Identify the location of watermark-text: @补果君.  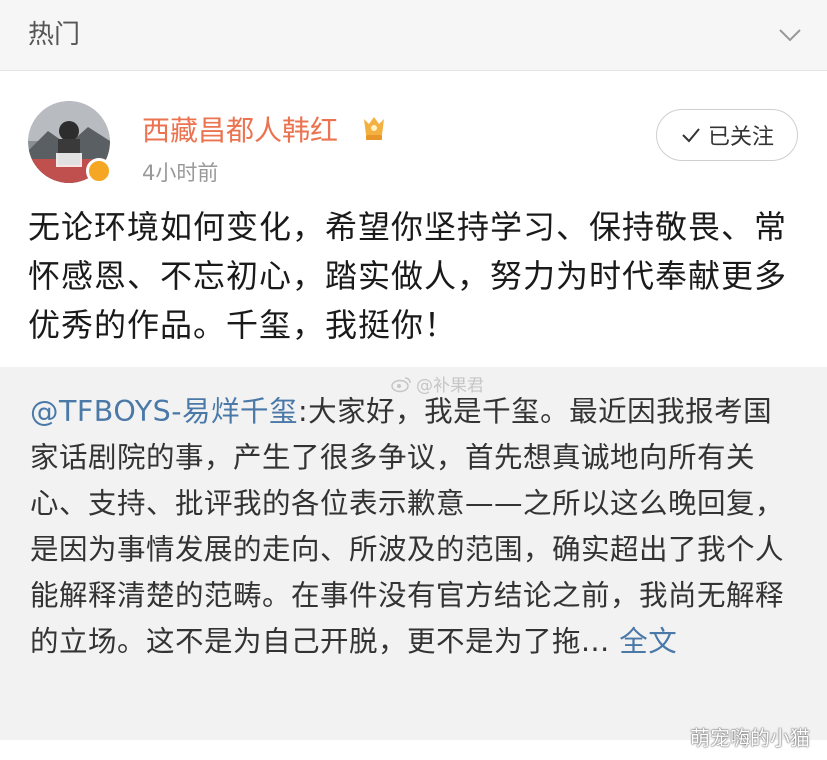
(450, 386).